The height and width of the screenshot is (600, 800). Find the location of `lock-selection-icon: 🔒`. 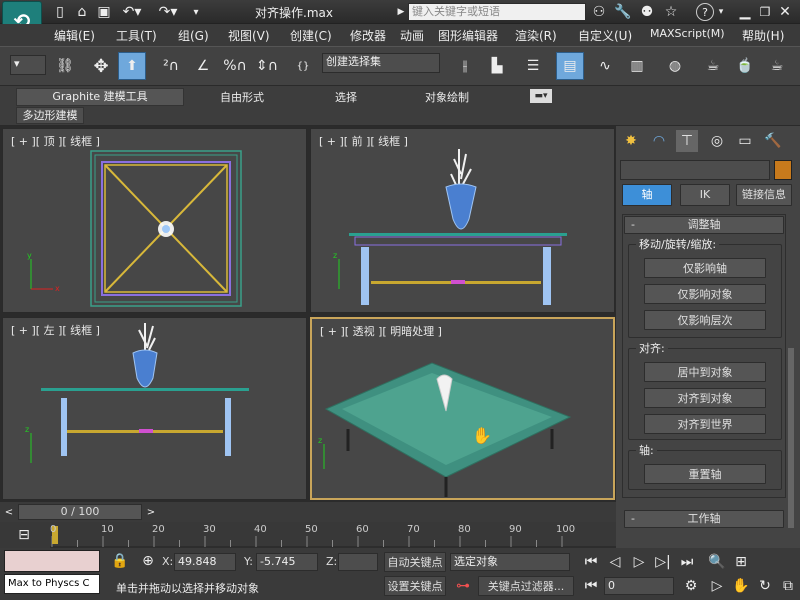

lock-selection-icon: 🔒 is located at coordinates (119, 561).